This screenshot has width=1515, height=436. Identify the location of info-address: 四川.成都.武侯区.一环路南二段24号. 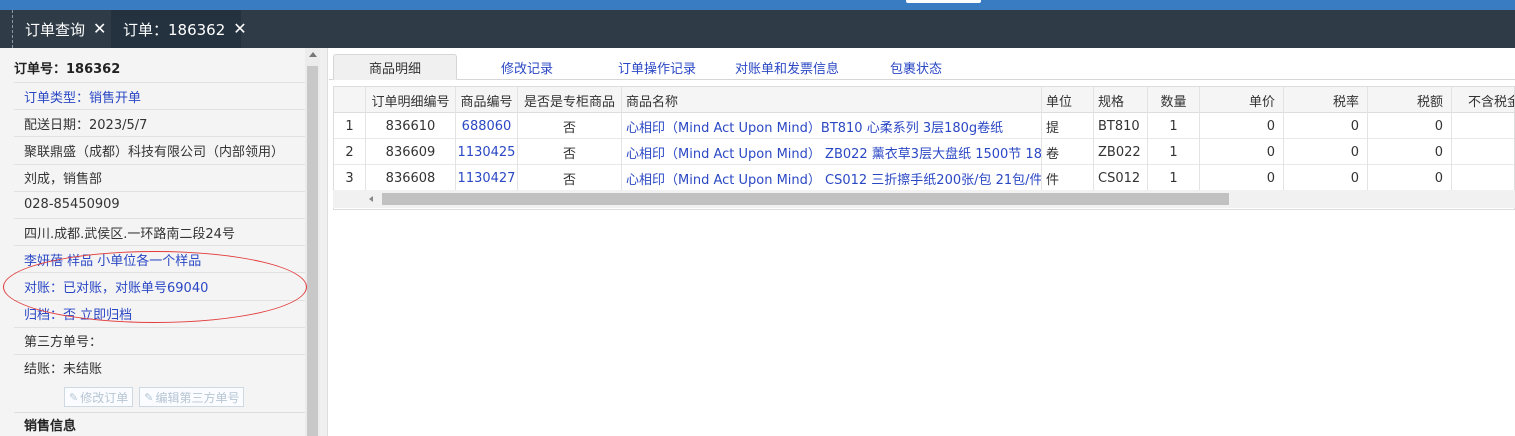
(159, 231).